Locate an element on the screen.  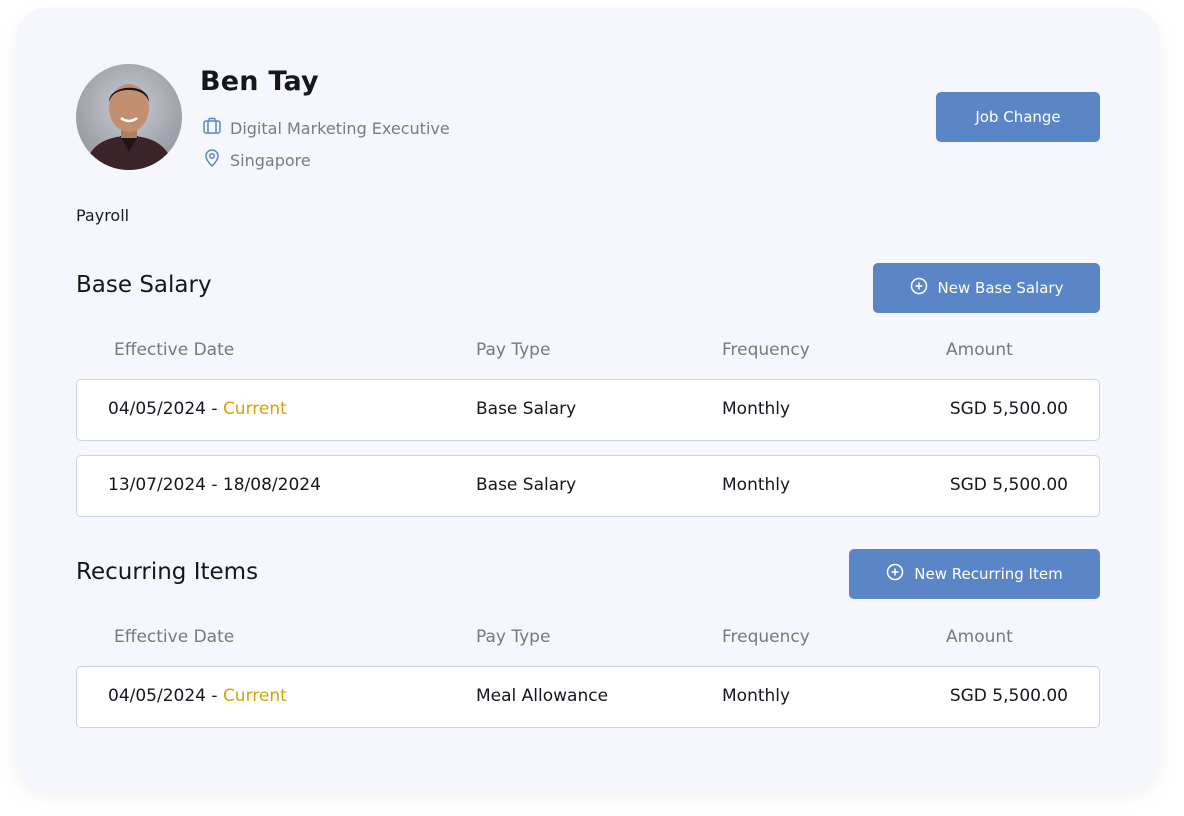
new-base-salary-label: New Base Salary is located at coordinates (1000, 288).